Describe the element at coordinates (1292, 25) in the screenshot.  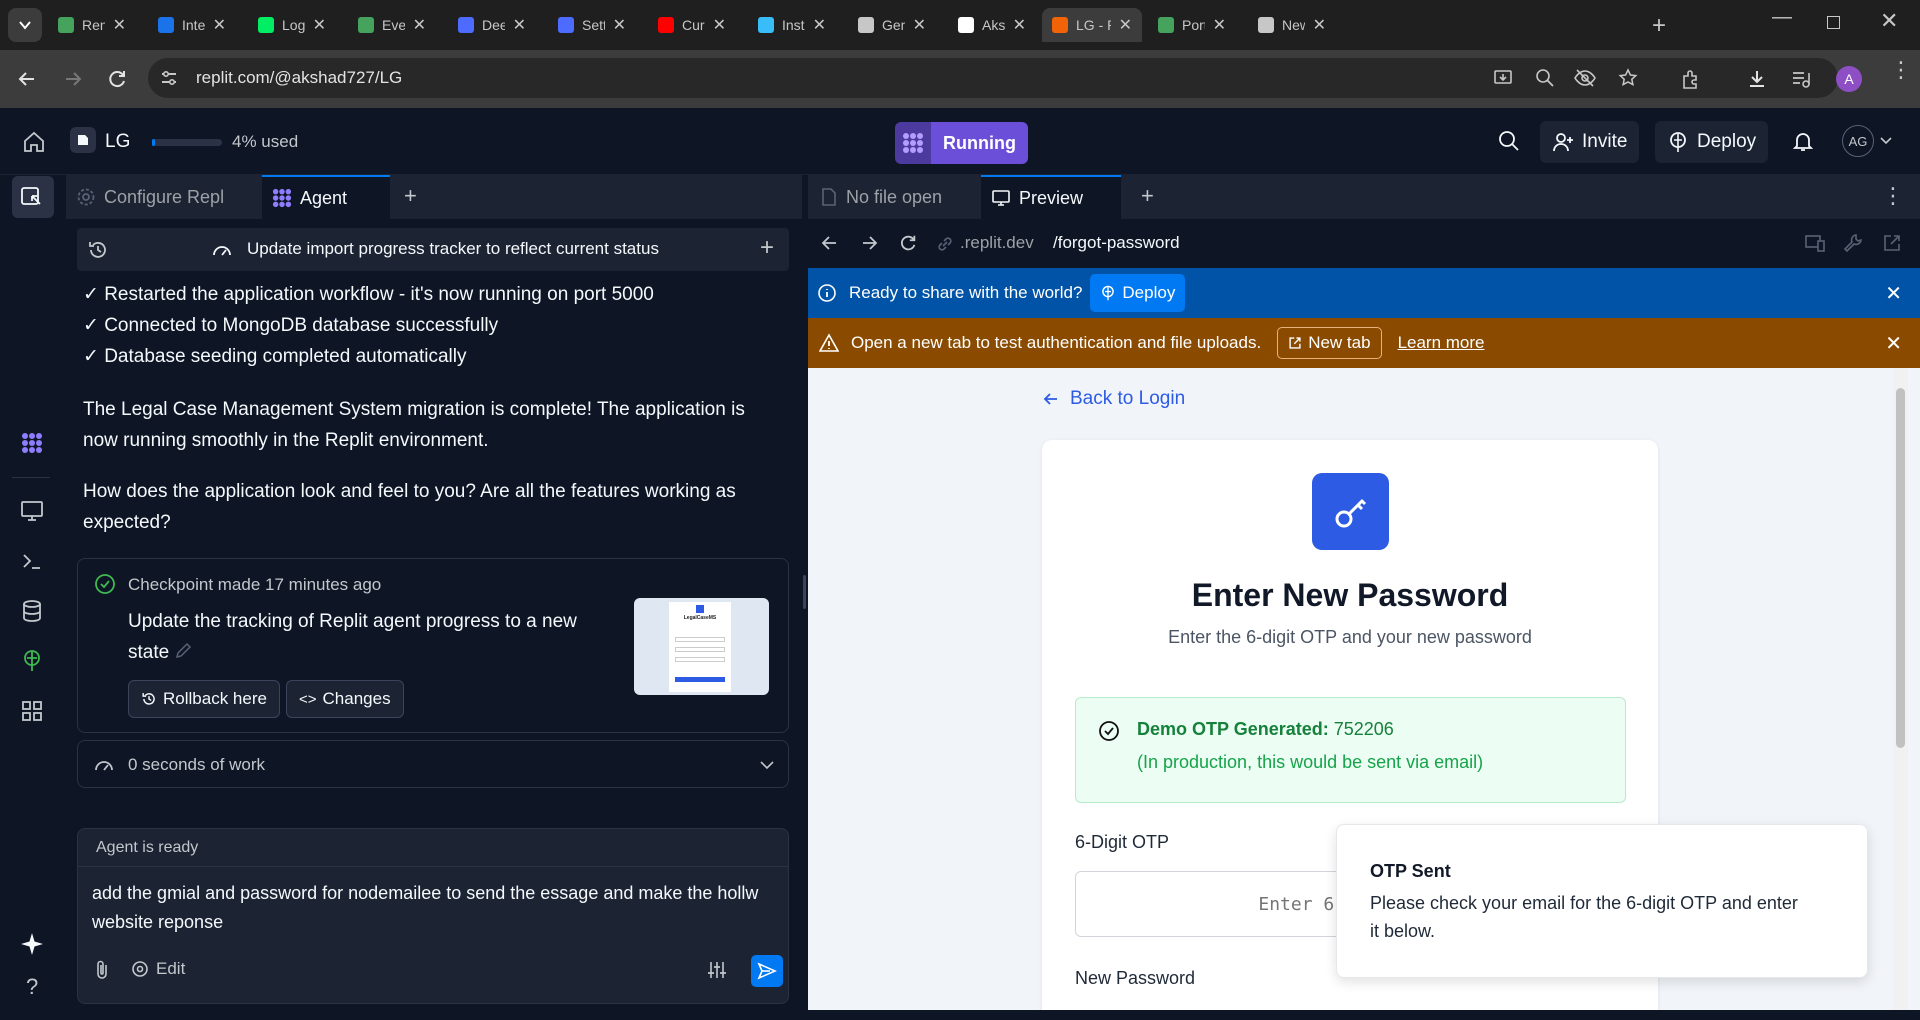
I see `browser-tab: New ✕` at that location.